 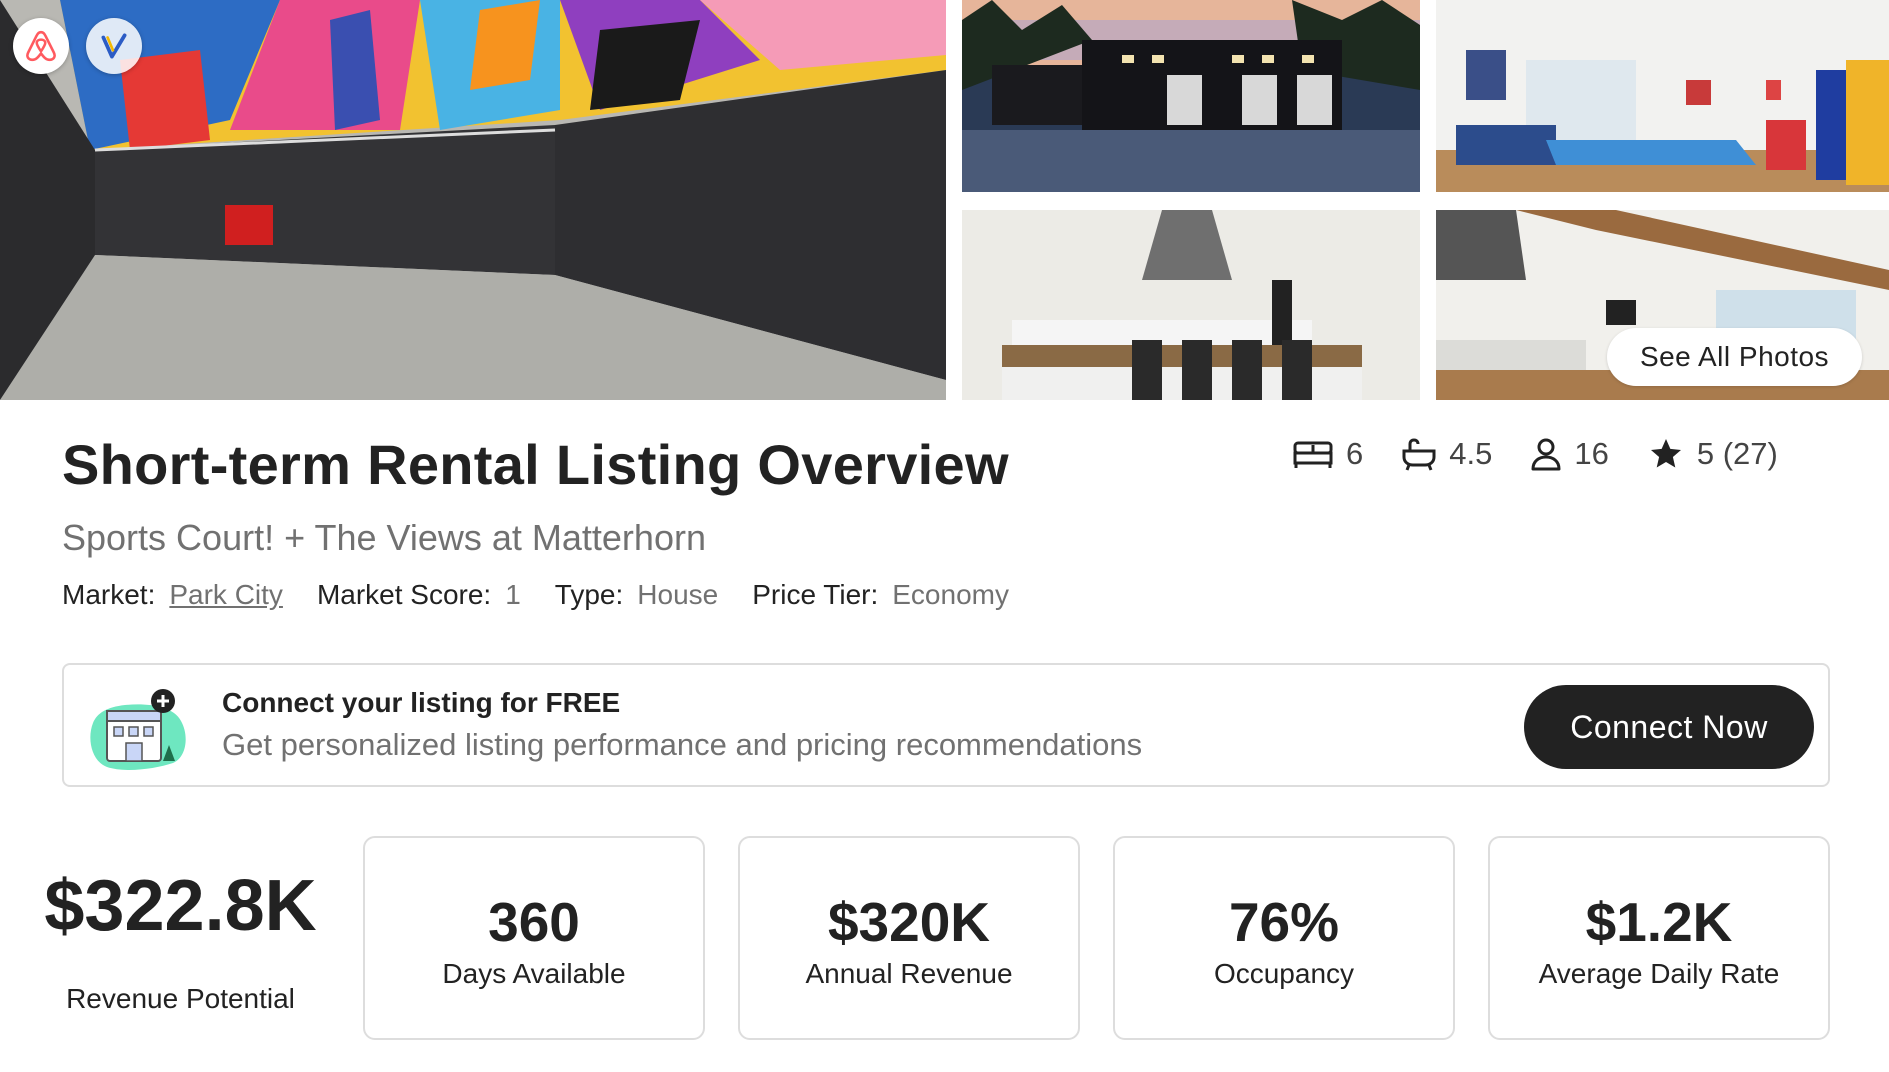 I want to click on revenue-potential-label: Revenue Potential, so click(x=180, y=998).